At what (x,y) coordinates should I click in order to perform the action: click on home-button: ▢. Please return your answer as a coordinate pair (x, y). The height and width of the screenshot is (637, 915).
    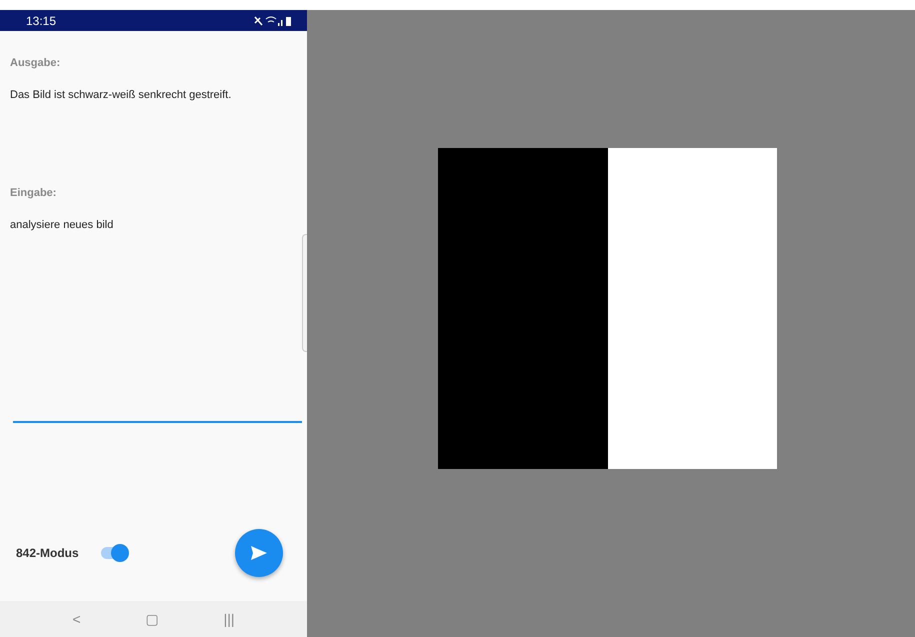
    Looking at the image, I should click on (152, 619).